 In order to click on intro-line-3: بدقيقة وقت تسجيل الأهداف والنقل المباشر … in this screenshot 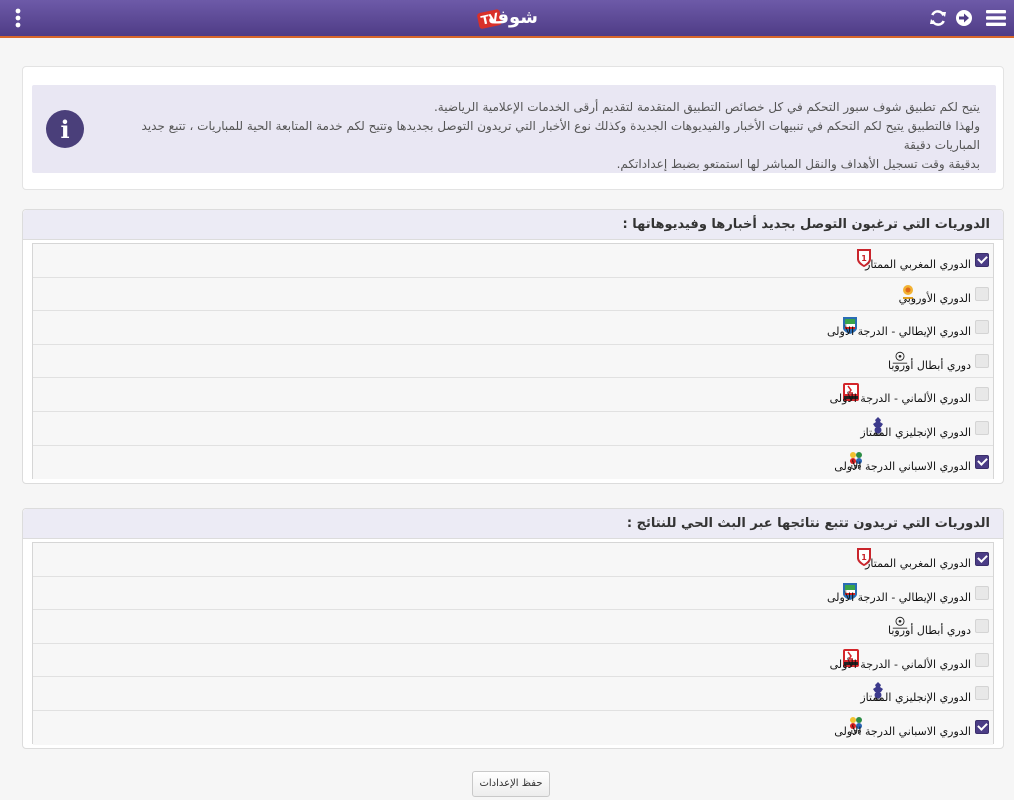, I will do `click(798, 164)`.